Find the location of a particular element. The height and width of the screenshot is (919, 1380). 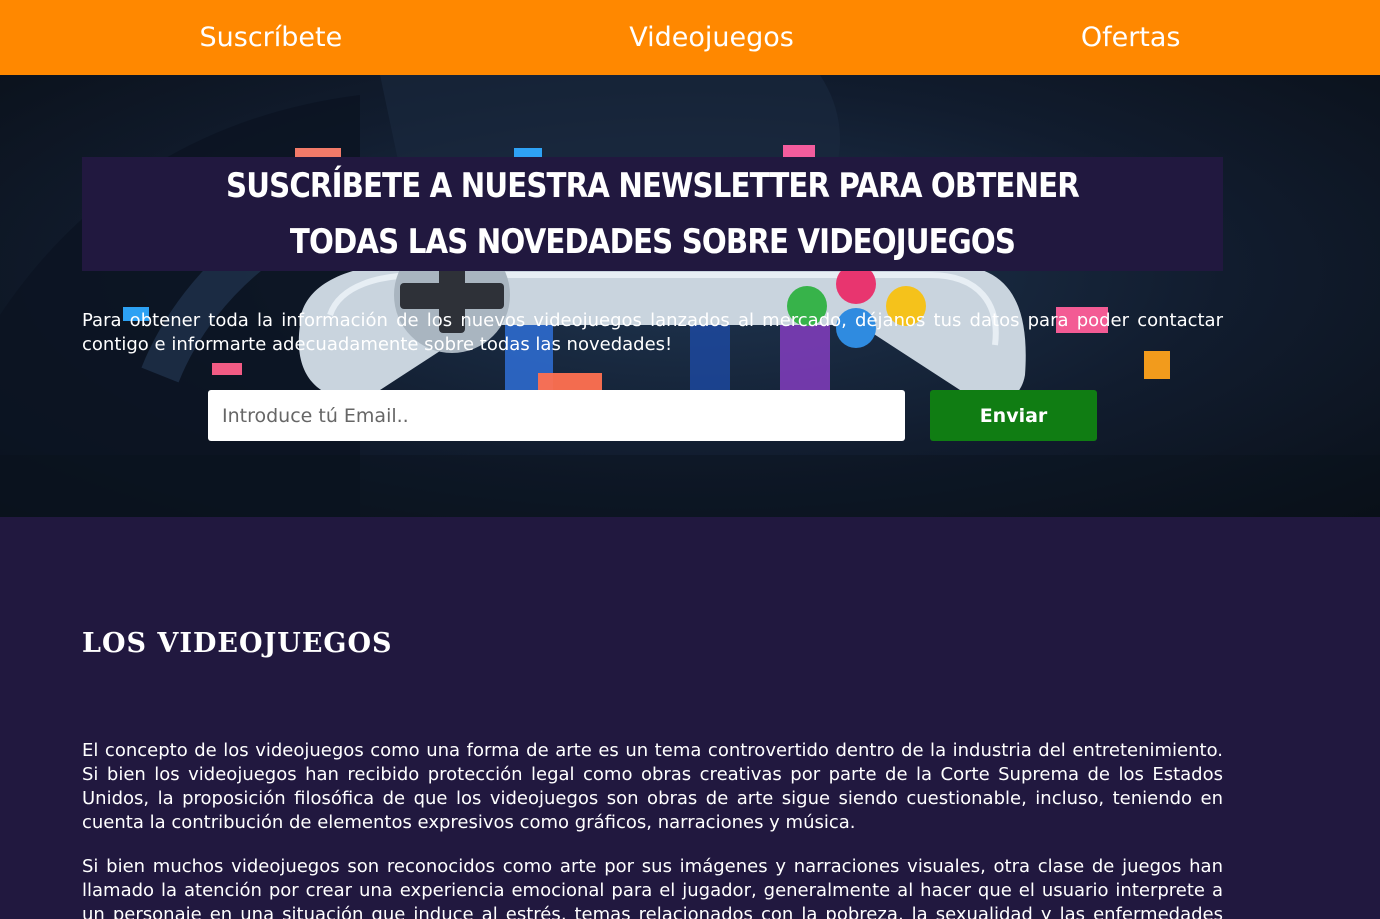

nav-link-suscribete: Suscríbete is located at coordinates (271, 37).